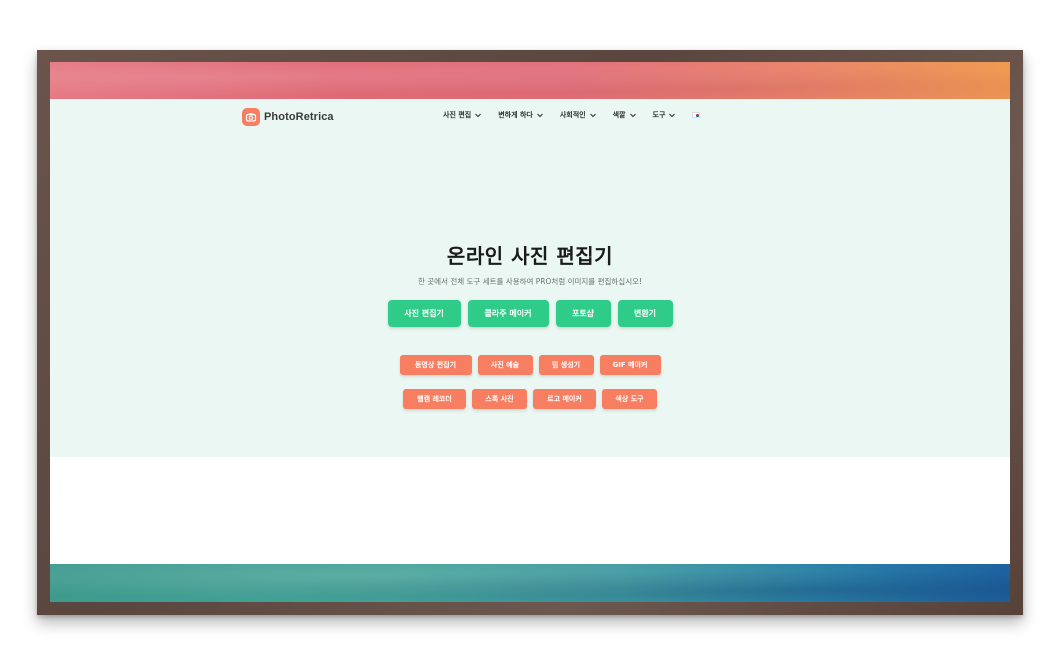  Describe the element at coordinates (424, 313) in the screenshot. I see `photo-editor-button: 사진 편집기` at that location.